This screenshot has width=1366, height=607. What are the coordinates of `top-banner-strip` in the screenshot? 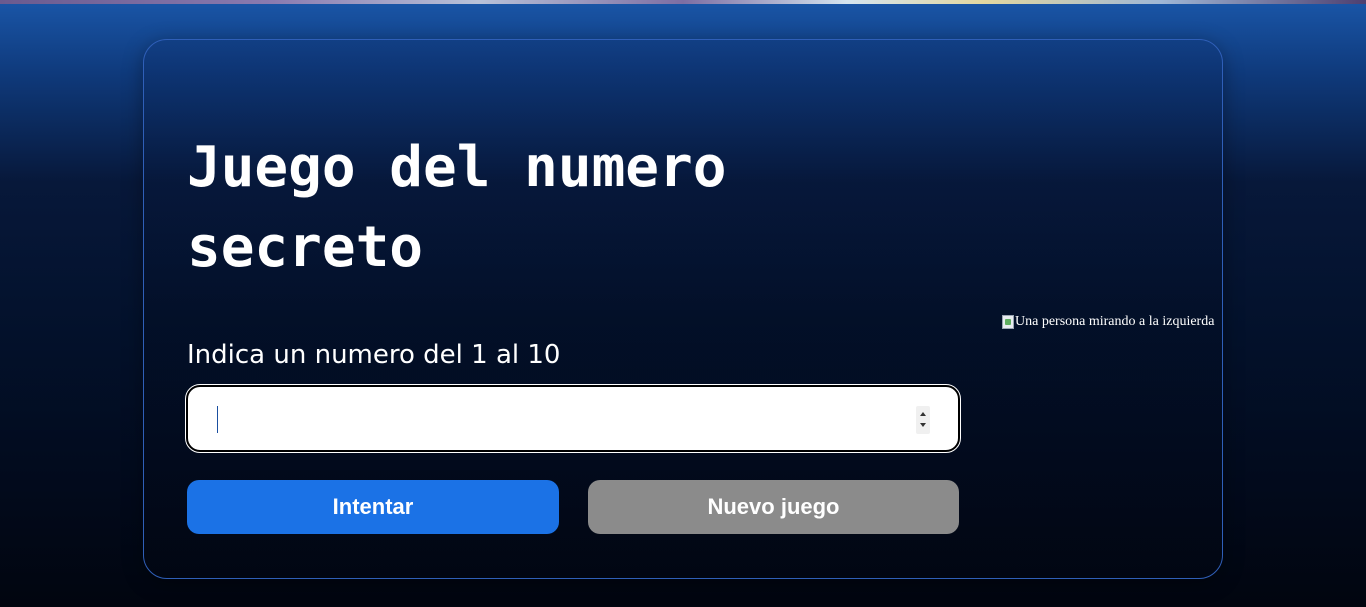 It's located at (683, 2).